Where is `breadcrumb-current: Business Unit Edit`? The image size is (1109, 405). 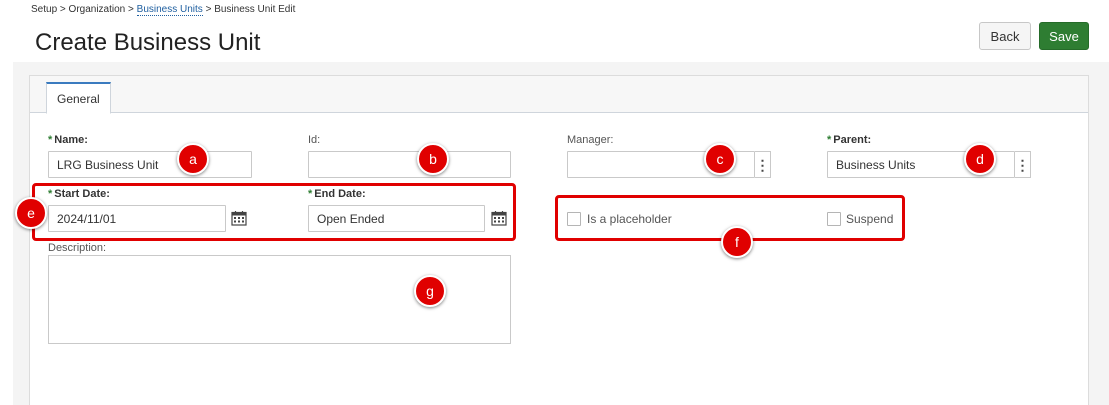
breadcrumb-current: Business Unit Edit is located at coordinates (255, 9).